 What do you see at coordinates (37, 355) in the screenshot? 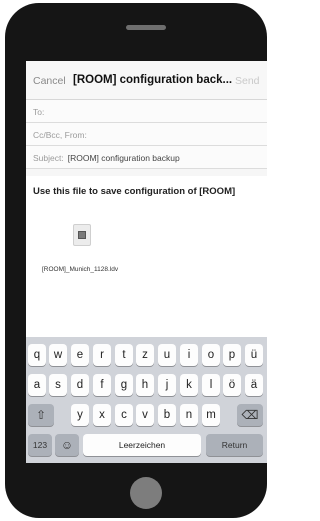
I see `key-q: q` at bounding box center [37, 355].